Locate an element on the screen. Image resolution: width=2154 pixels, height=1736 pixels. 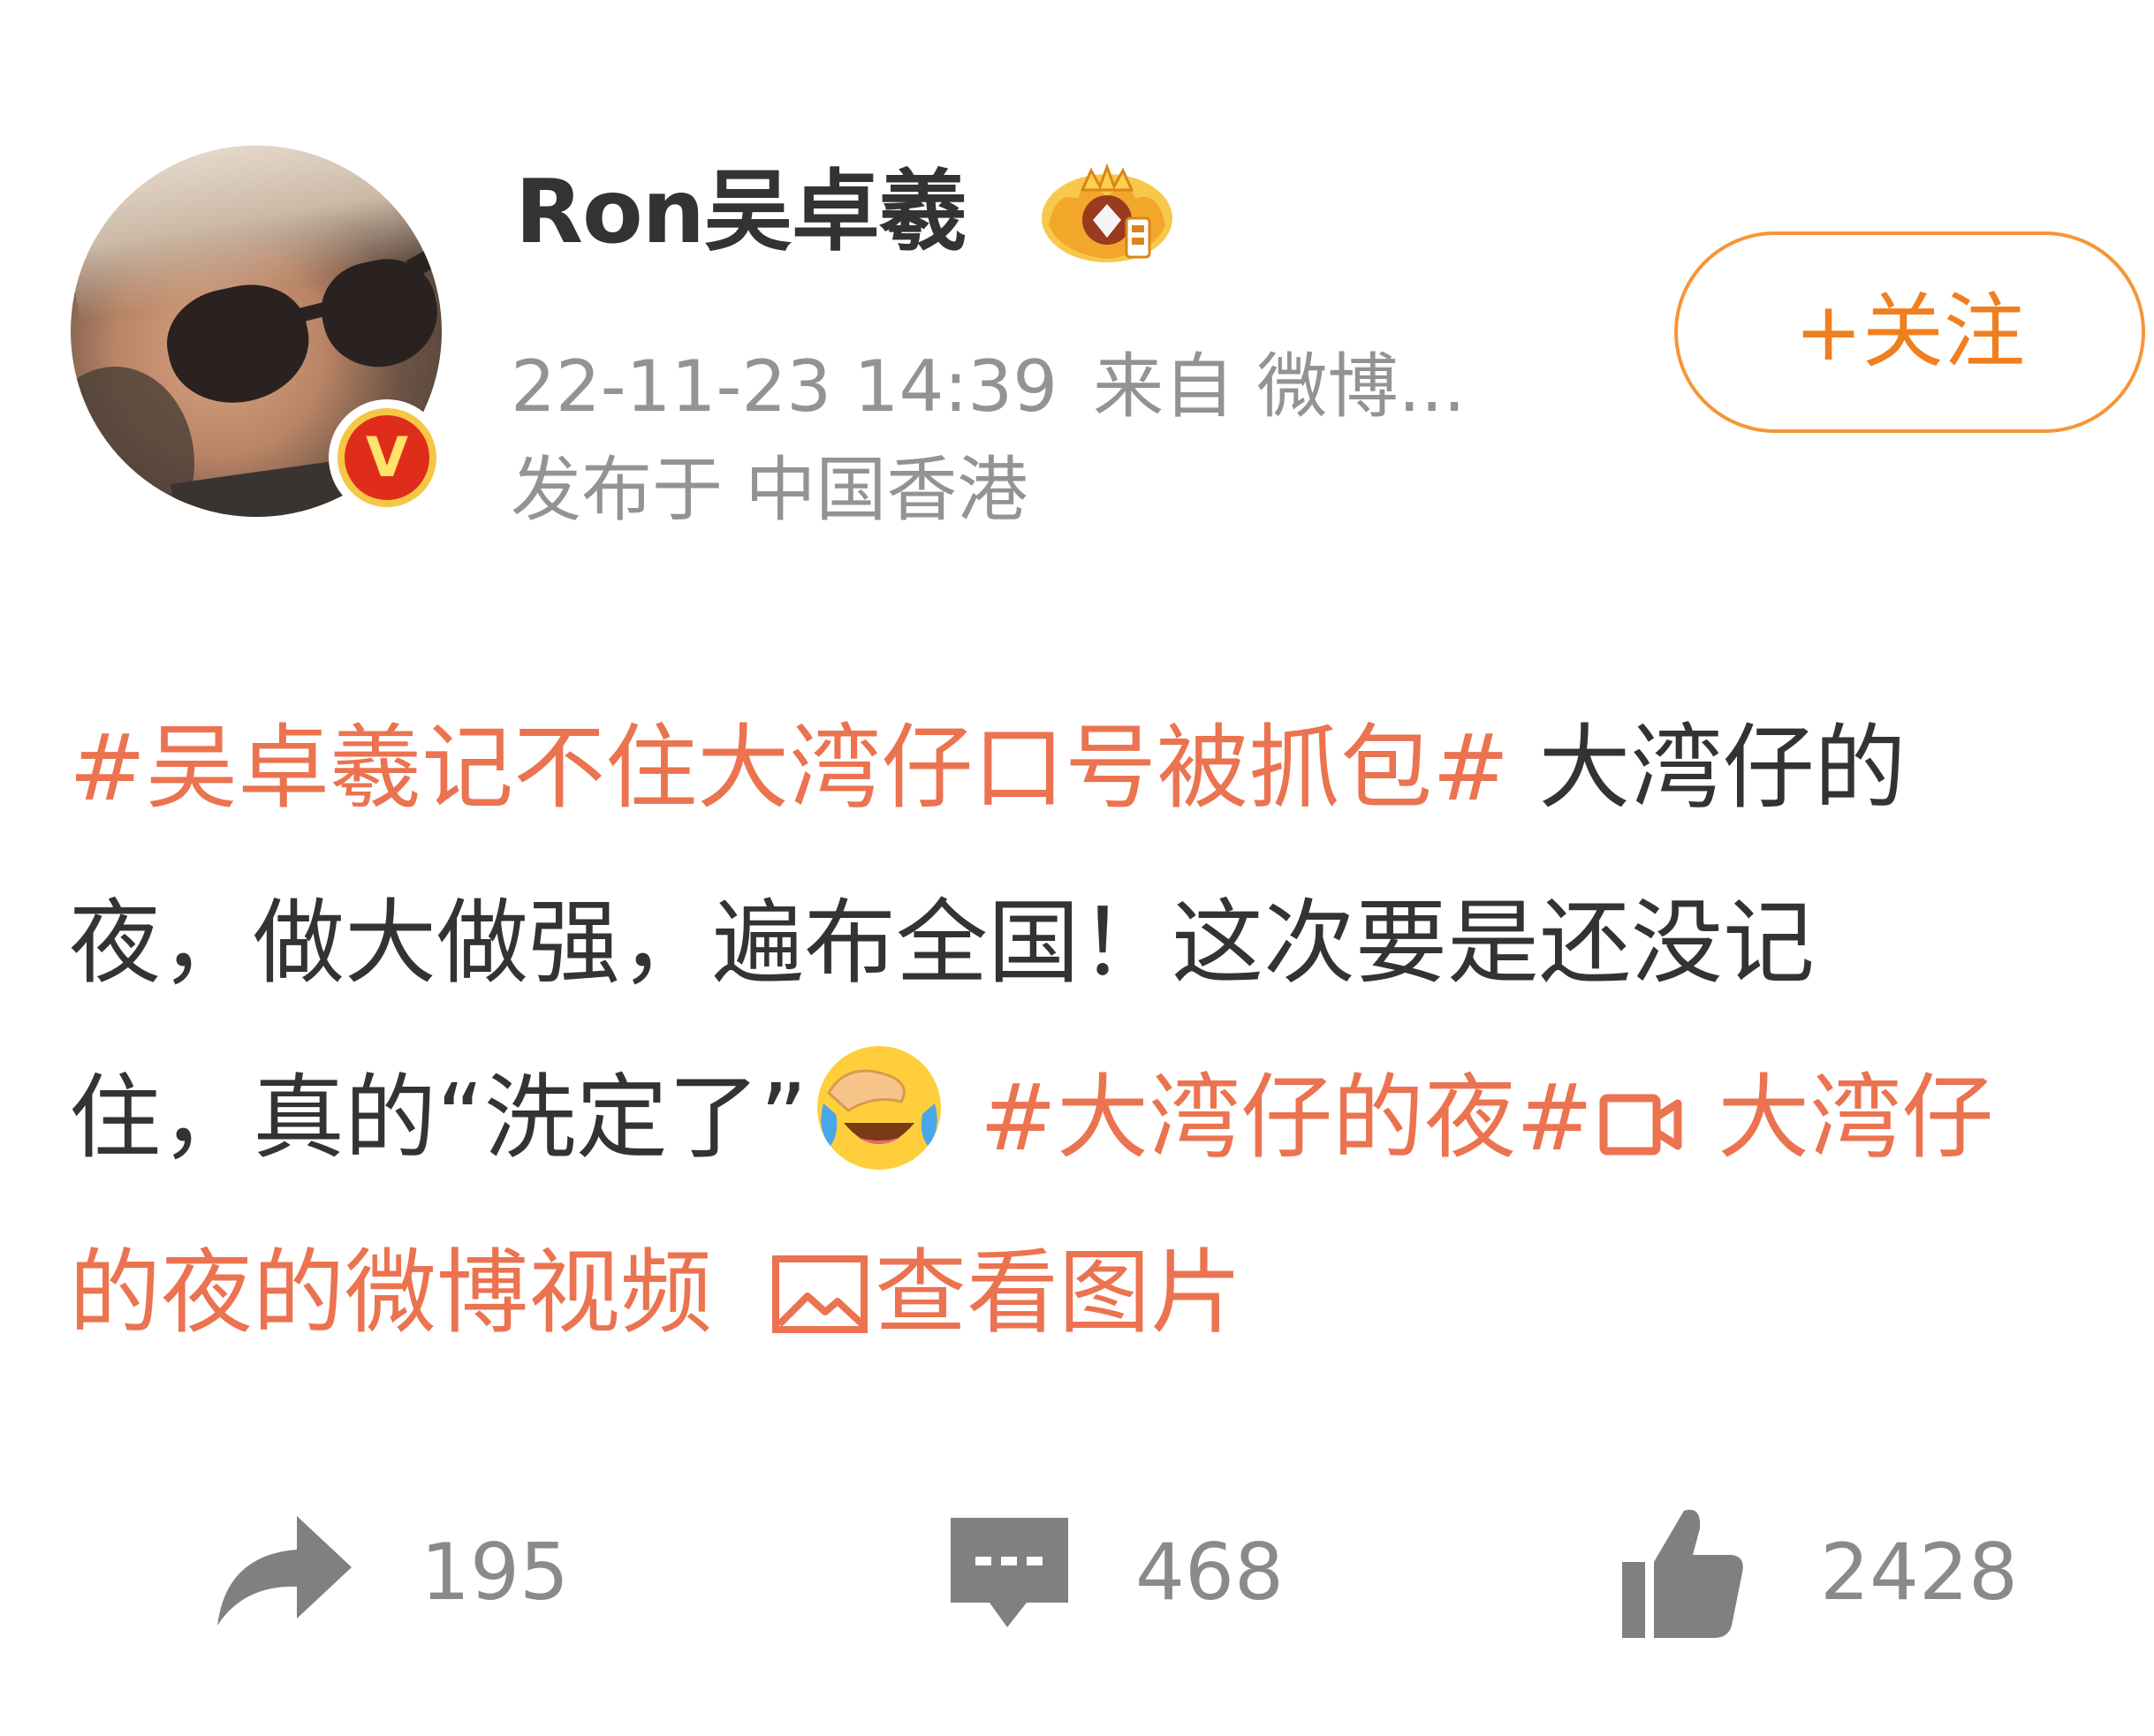
image-icon is located at coordinates (819, 1294).